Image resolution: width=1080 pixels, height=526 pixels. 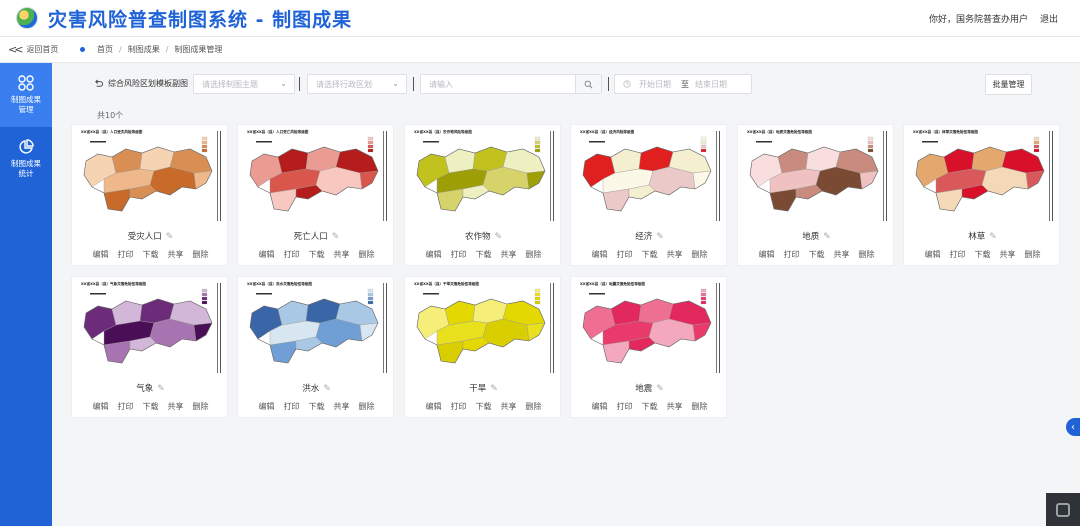 I want to click on map-thumbnail: XX省XX县（县）地质灾害危险性等级图, so click(x=816, y=176).